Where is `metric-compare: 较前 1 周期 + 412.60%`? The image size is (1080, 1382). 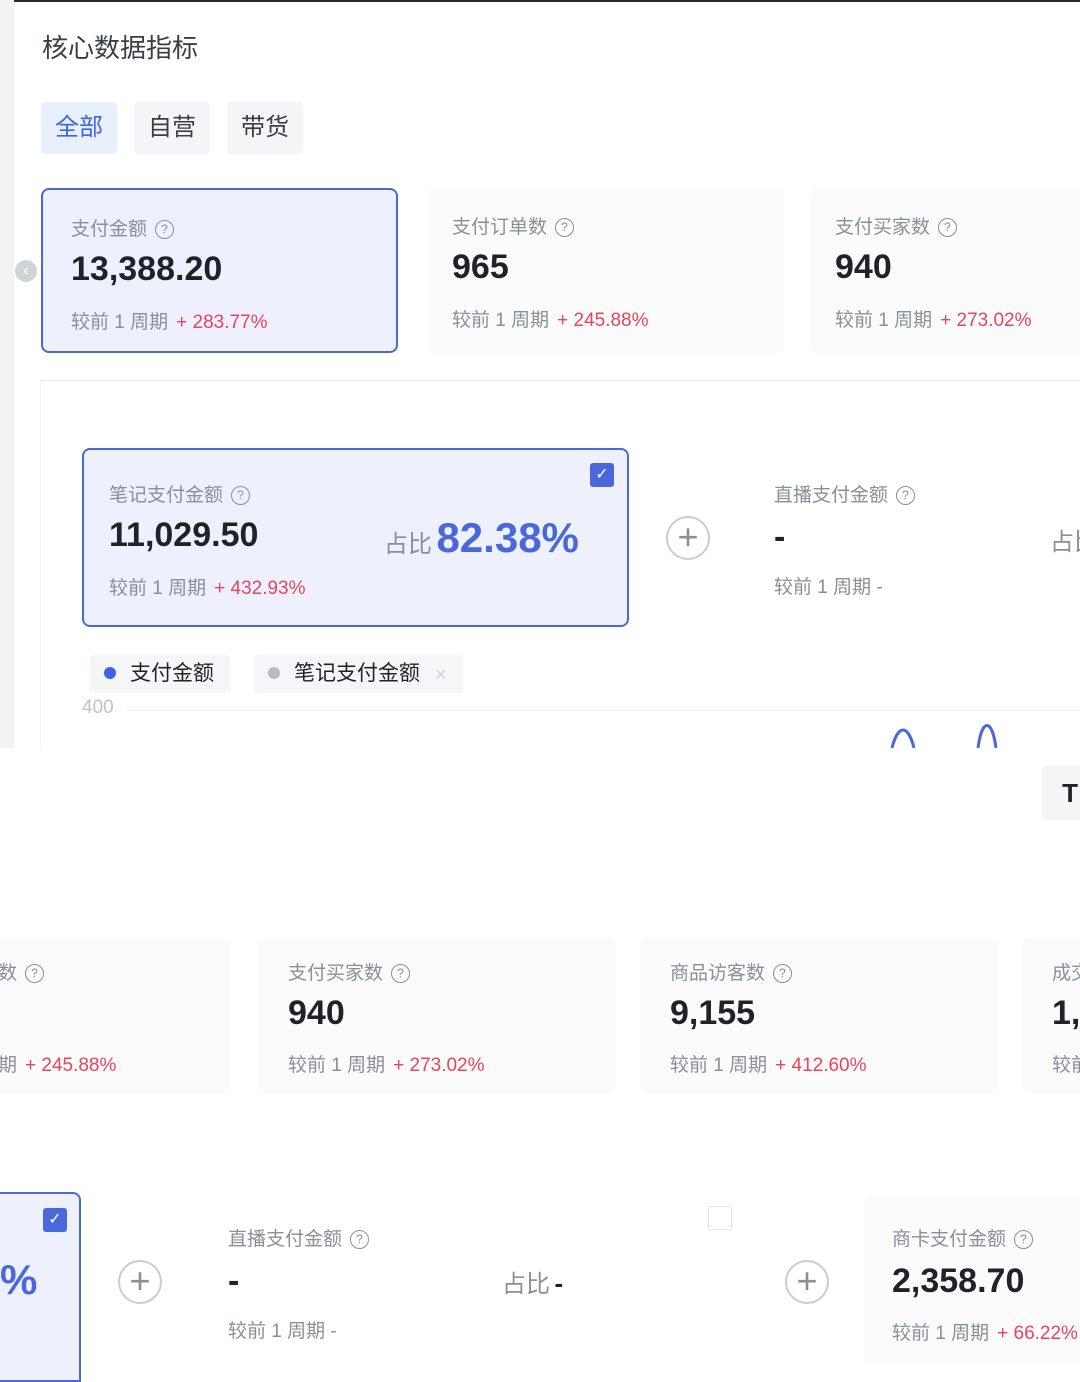 metric-compare: 较前 1 周期 + 412.60% is located at coordinates (768, 1065).